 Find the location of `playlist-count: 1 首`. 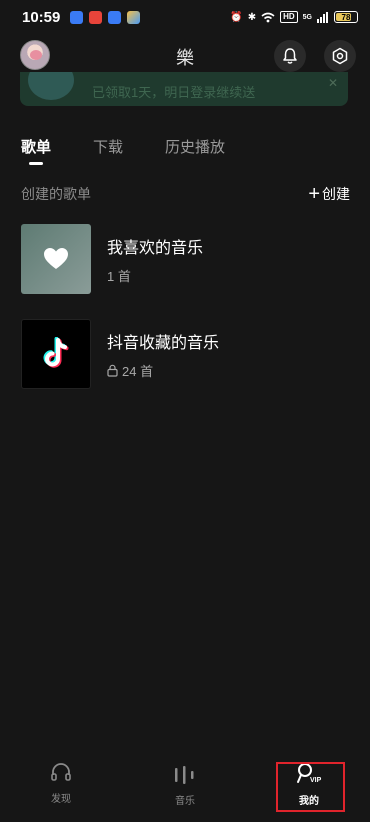

playlist-count: 1 首 is located at coordinates (155, 275).